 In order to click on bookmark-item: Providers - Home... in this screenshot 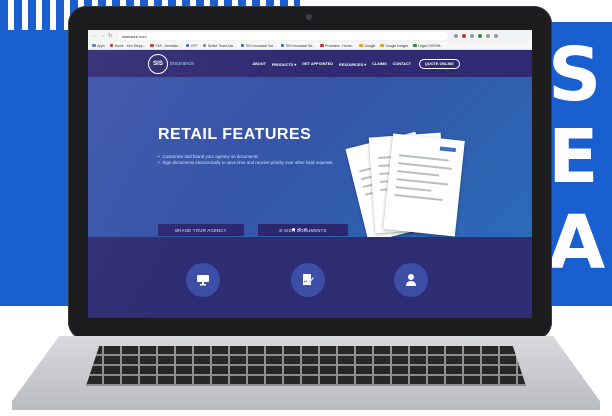, I will do `click(337, 46)`.